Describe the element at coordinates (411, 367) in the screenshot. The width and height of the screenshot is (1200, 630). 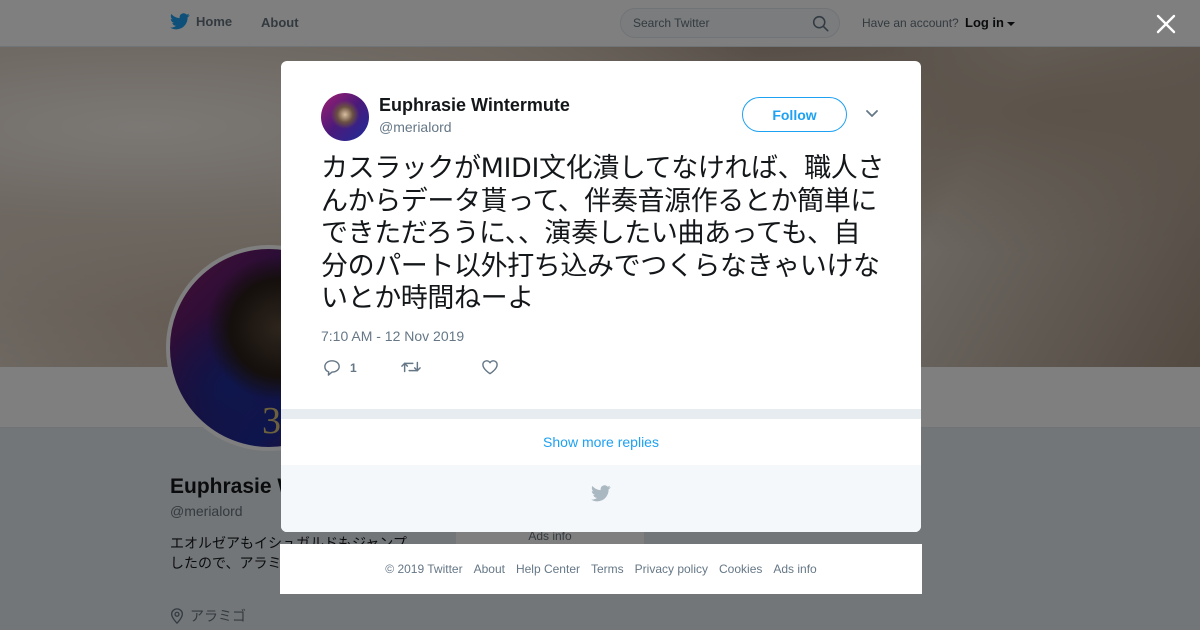
I see `retweet-icon` at that location.